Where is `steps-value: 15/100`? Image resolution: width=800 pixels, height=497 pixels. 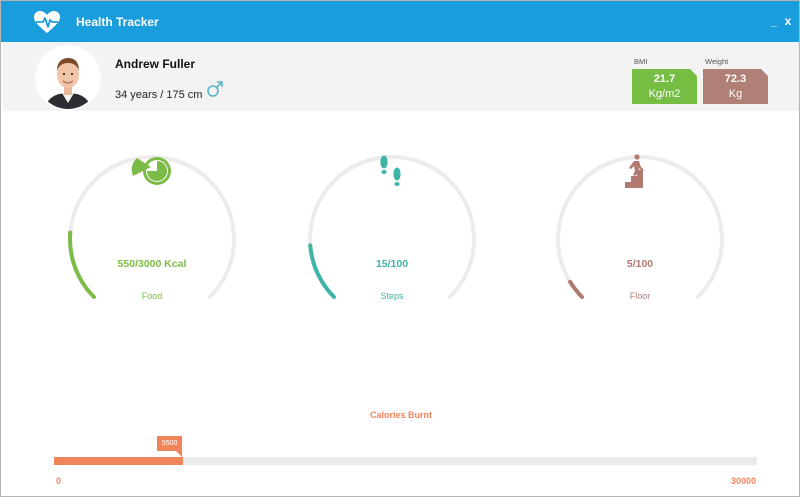 steps-value: 15/100 is located at coordinates (392, 264).